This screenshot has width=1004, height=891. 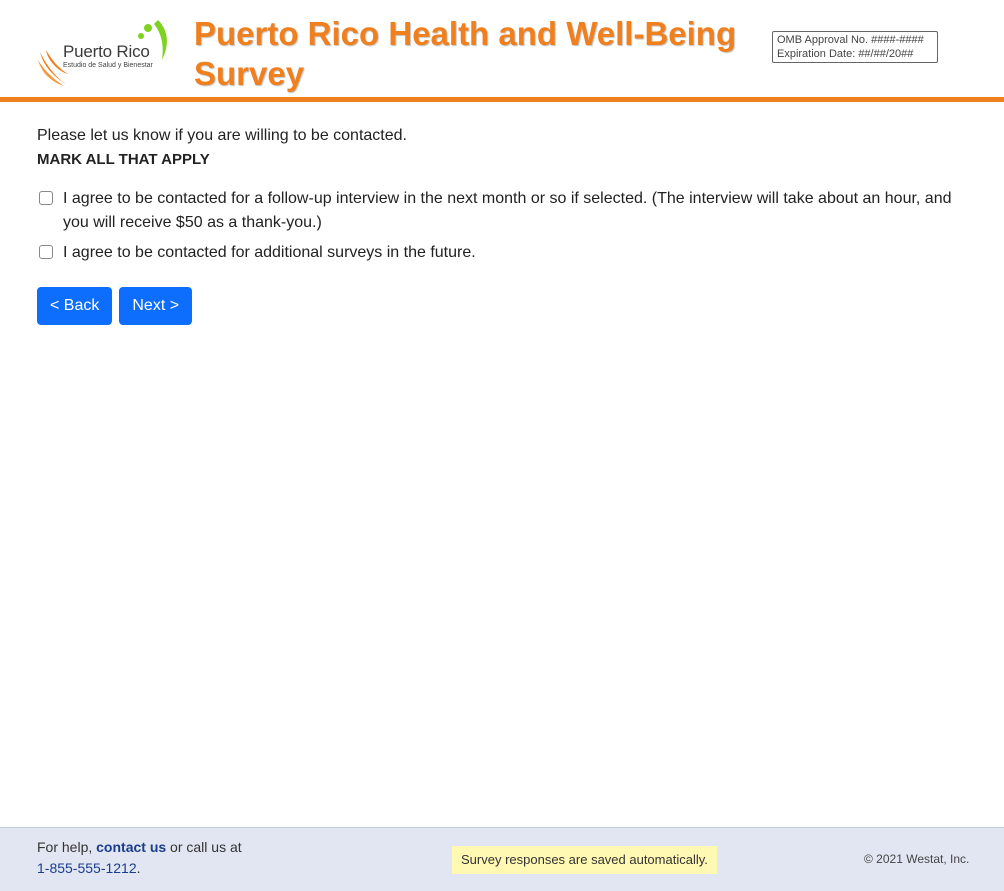 What do you see at coordinates (204, 847) in the screenshot?
I see `help-middle: or call us at` at bounding box center [204, 847].